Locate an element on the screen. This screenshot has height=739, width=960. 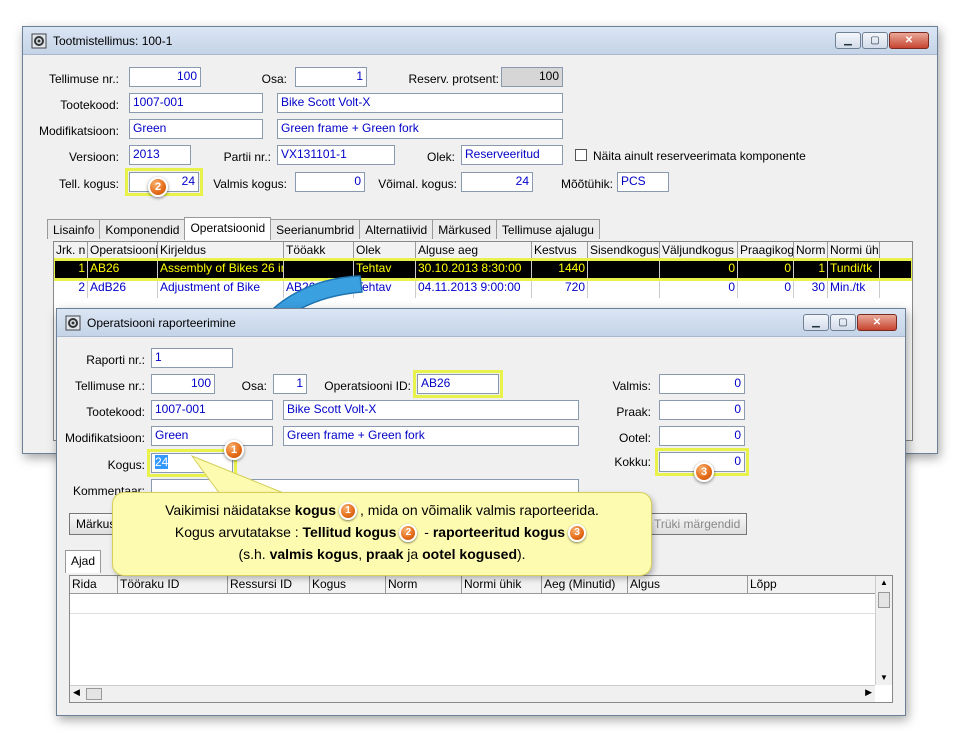
table-cell: 720 is located at coordinates (560, 288).